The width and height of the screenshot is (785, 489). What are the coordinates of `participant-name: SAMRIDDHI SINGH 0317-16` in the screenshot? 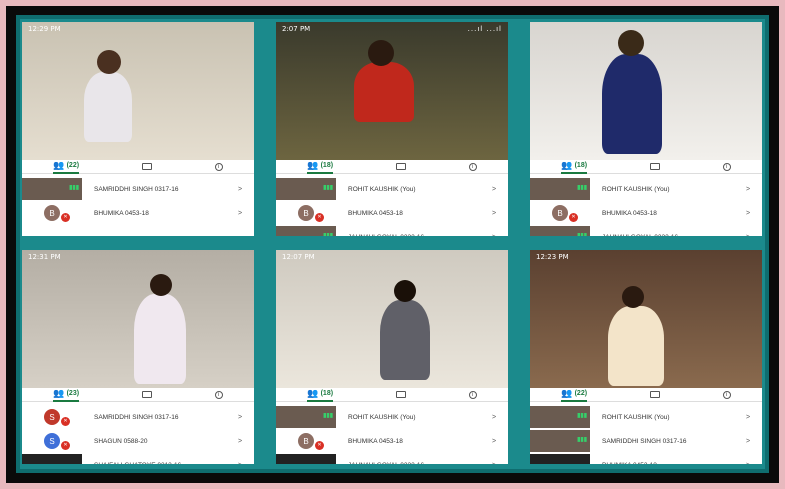 It's located at (136, 189).